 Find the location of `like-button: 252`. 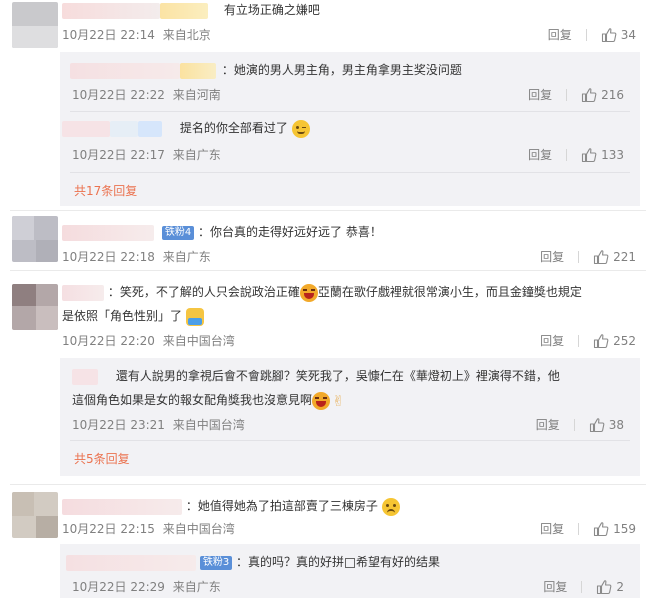

like-button: 252 is located at coordinates (614, 341).